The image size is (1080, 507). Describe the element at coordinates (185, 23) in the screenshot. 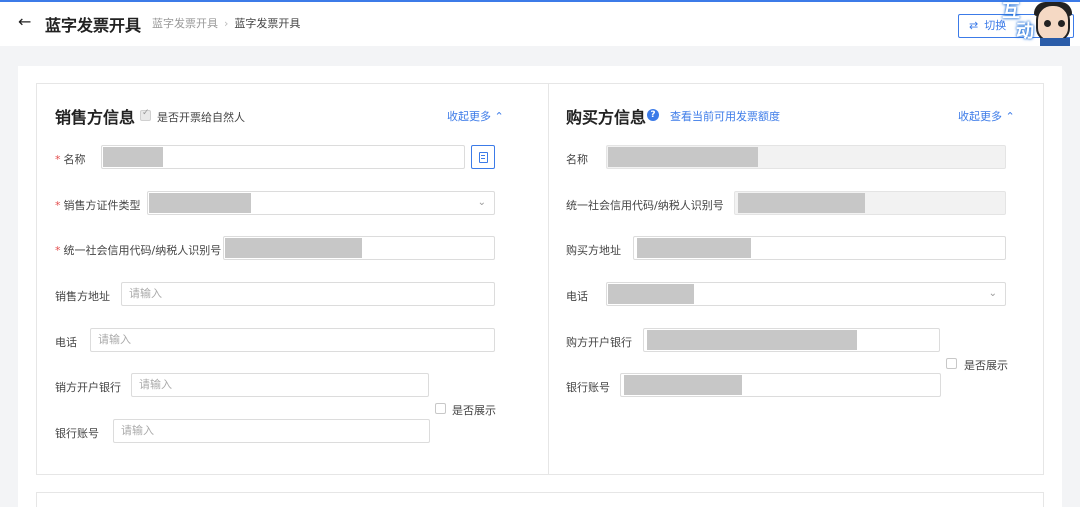

I see `breadcrumb-item: 蓝字发票开具` at that location.